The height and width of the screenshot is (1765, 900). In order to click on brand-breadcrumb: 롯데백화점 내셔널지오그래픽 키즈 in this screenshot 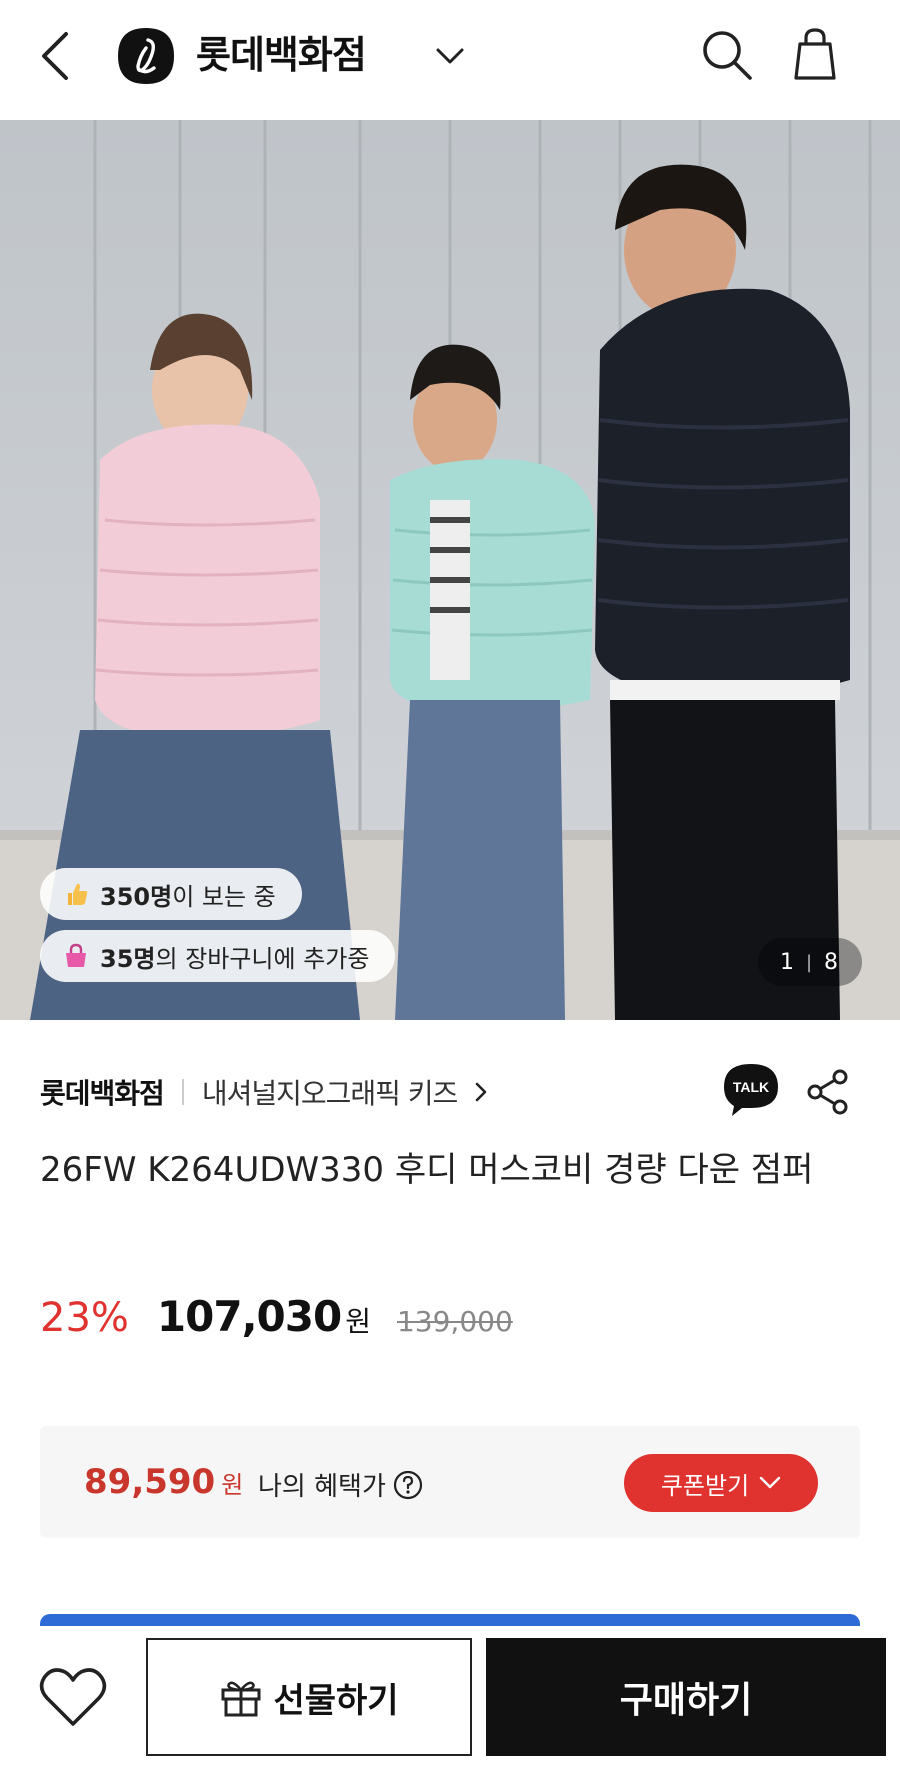, I will do `click(264, 1092)`.